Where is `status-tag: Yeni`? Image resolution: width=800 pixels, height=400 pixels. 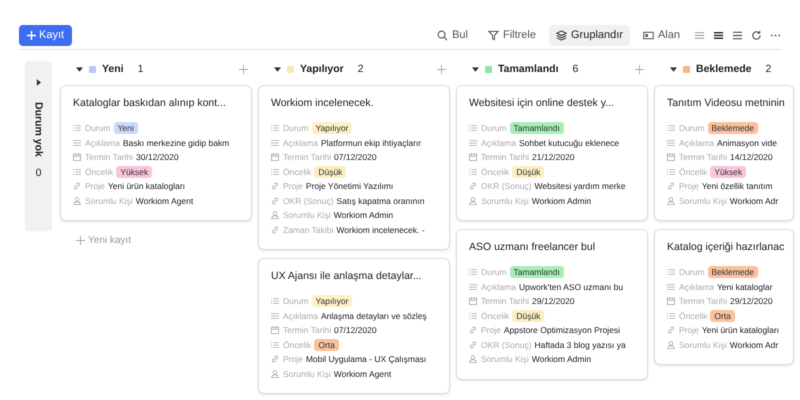
status-tag: Yeni is located at coordinates (126, 128).